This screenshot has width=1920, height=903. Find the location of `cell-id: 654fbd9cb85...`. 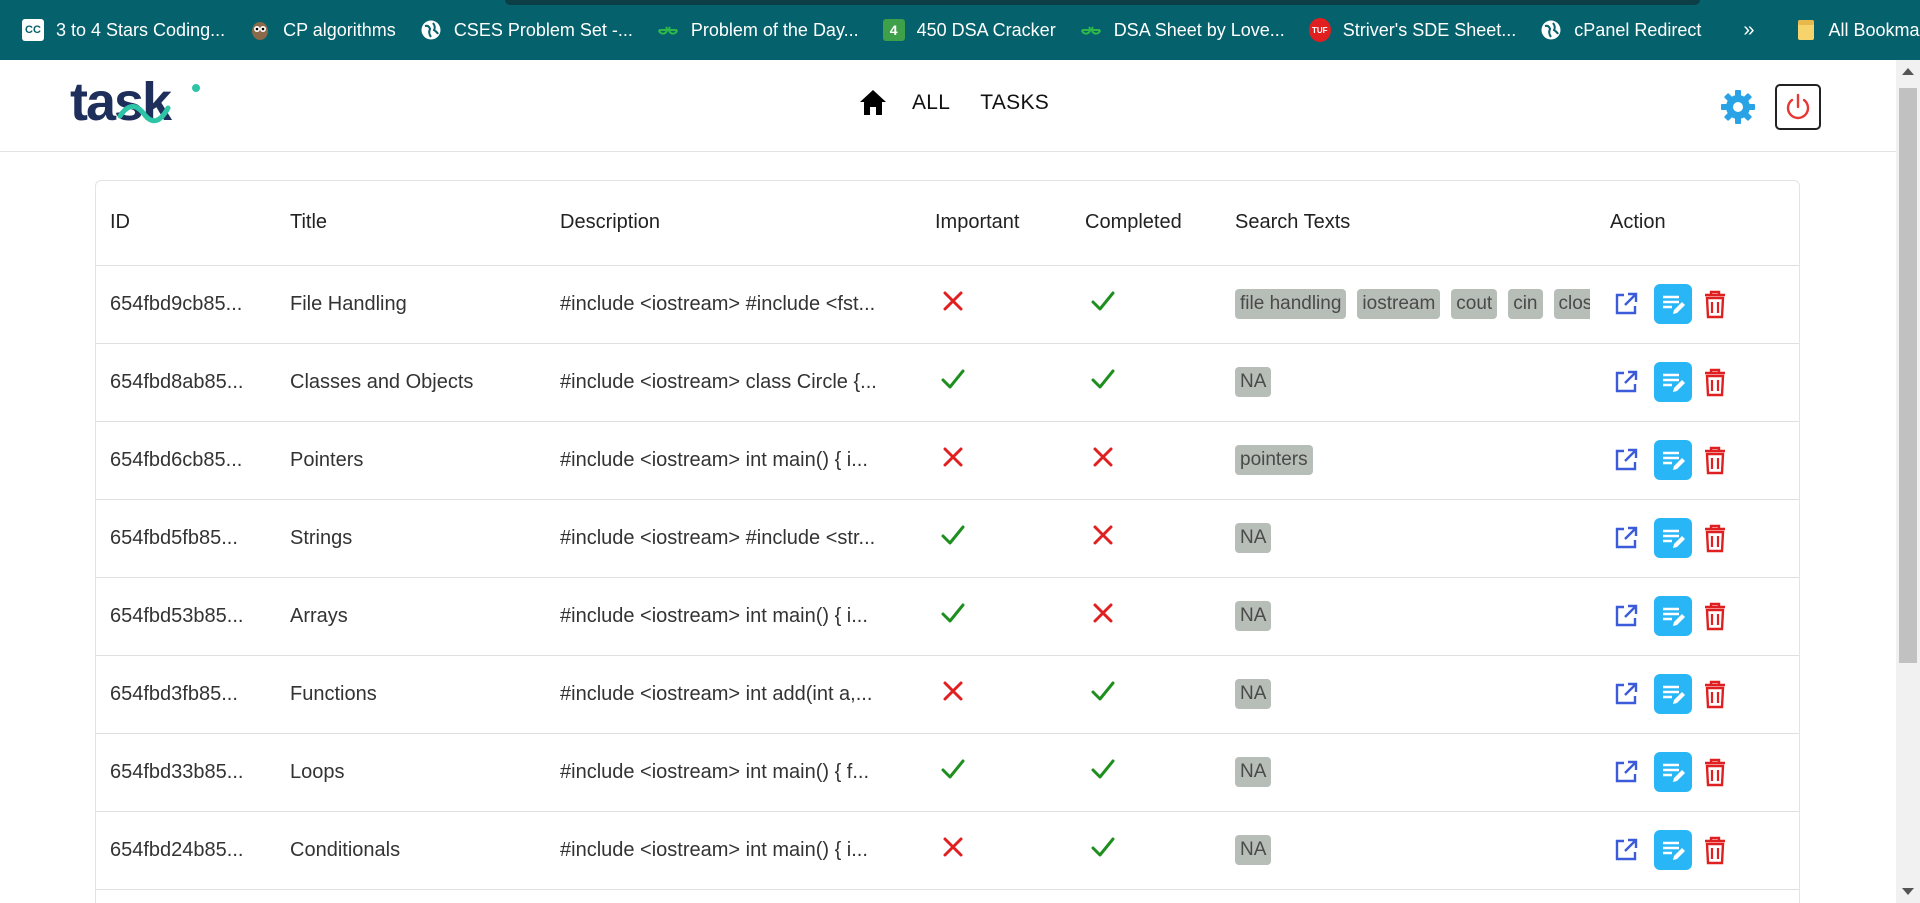

cell-id: 654fbd9cb85... is located at coordinates (186, 304).